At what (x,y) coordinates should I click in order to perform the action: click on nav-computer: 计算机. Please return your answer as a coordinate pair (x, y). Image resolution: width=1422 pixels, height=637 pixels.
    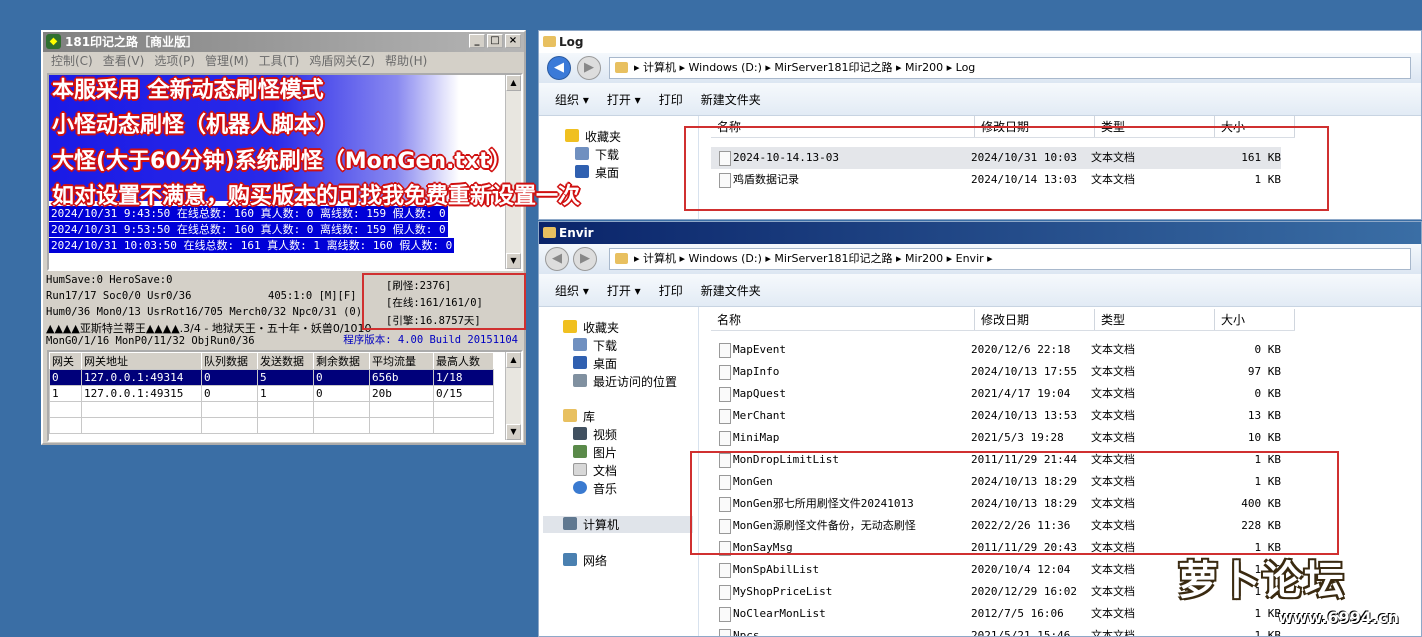
    Looking at the image, I should click on (618, 524).